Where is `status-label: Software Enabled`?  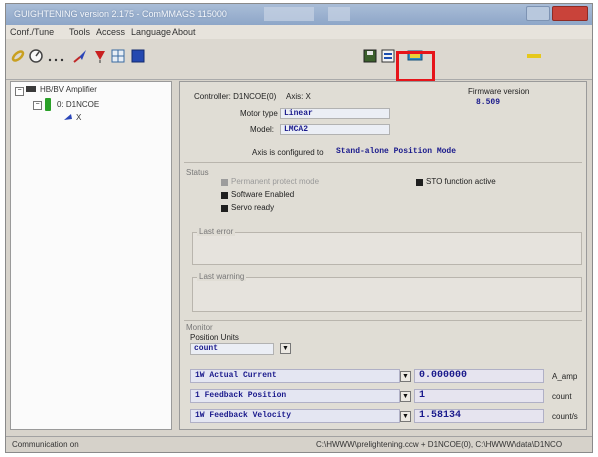
status-label: Software Enabled is located at coordinates (263, 194).